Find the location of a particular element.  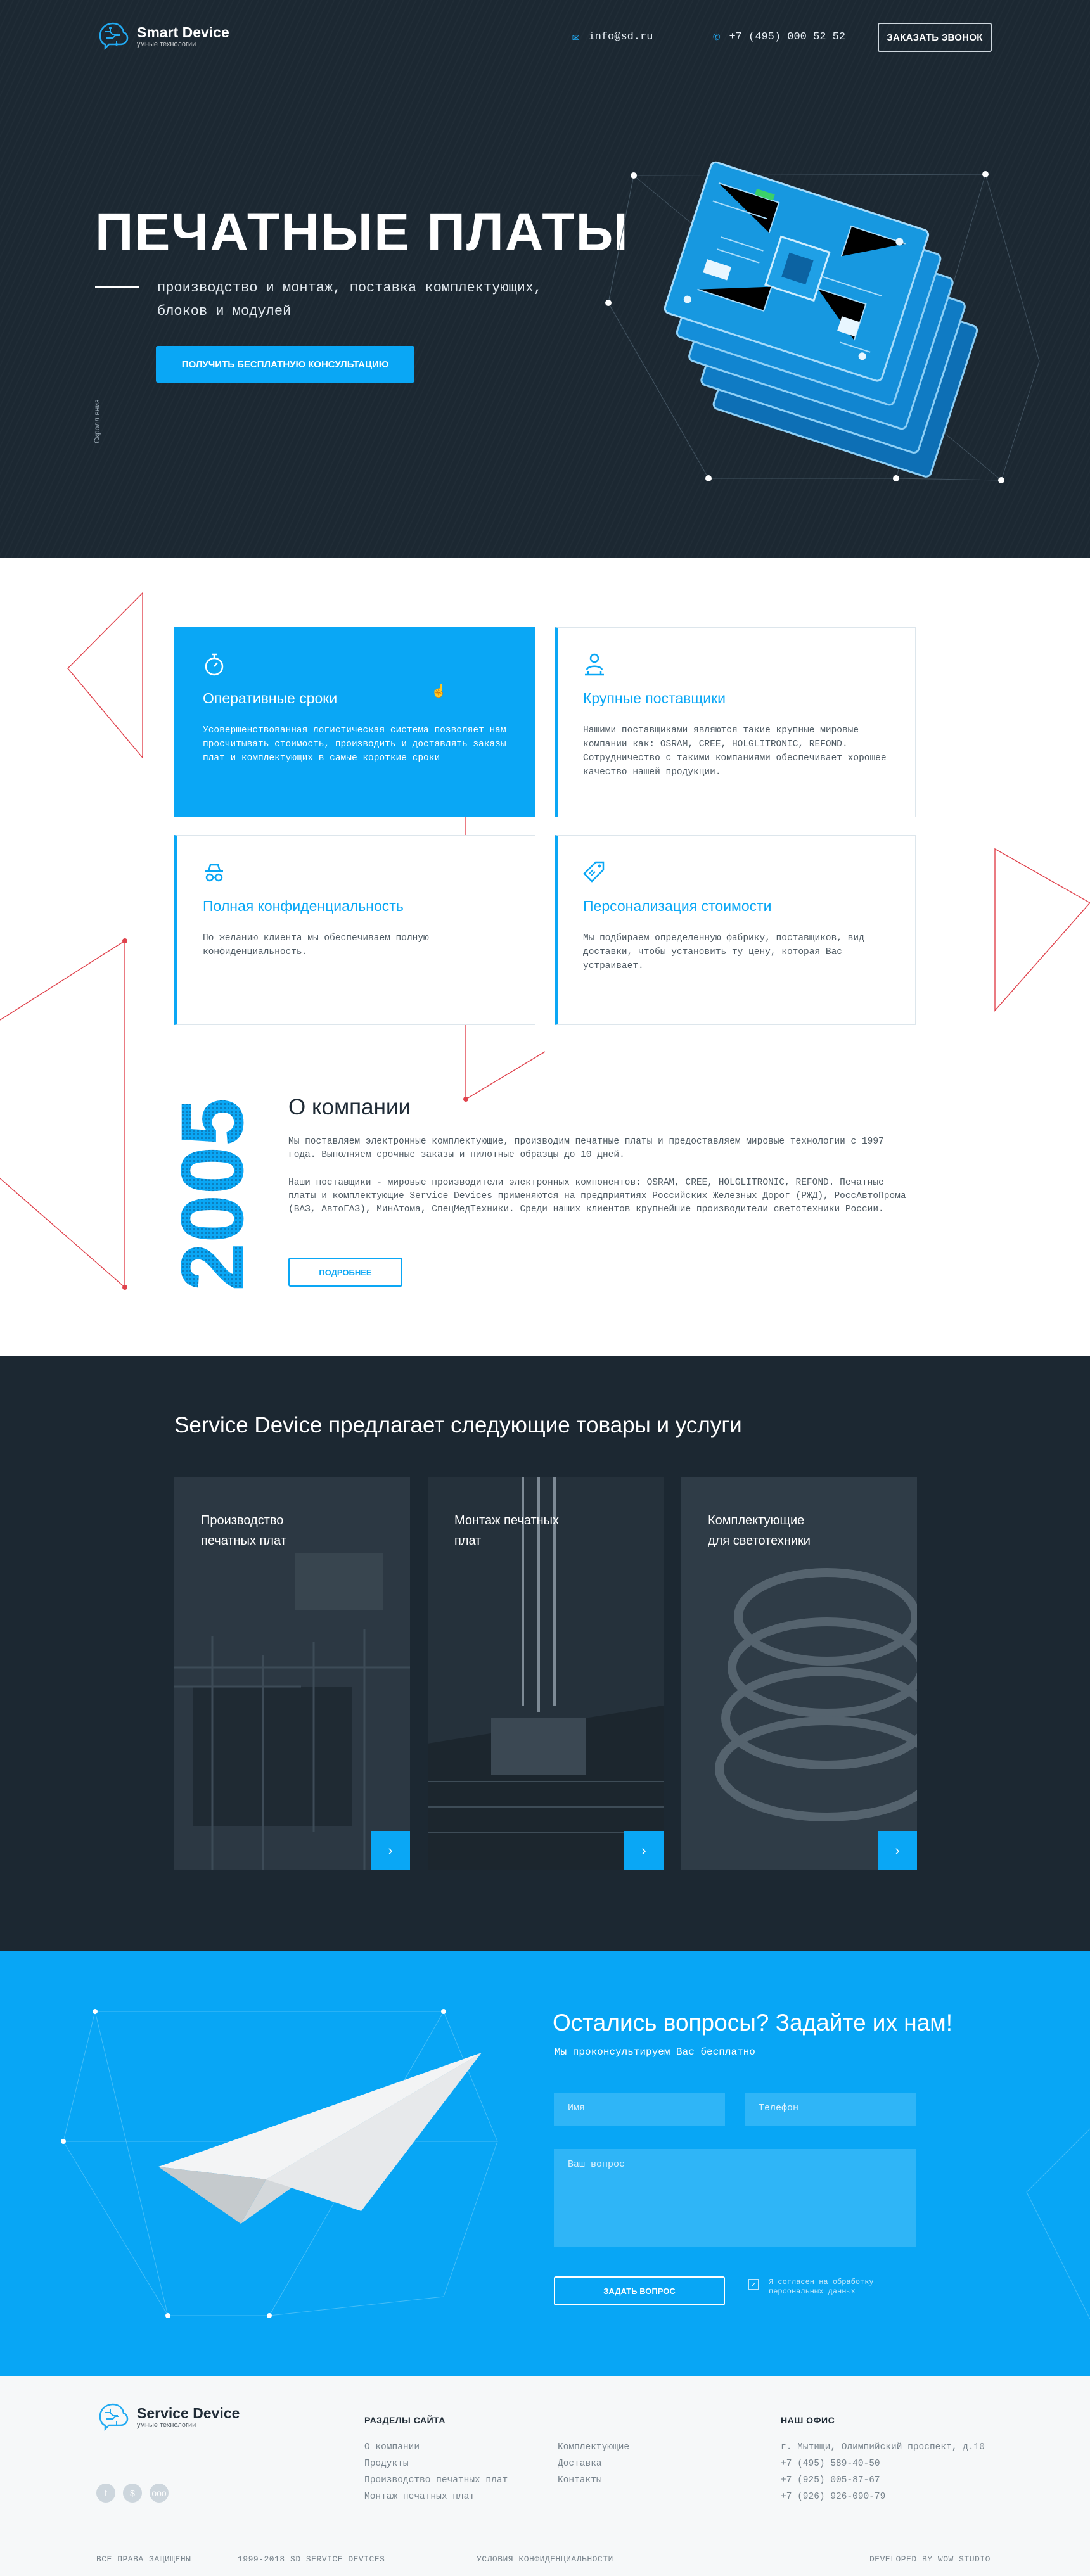

service-label: Производство печатных плат is located at coordinates (243, 1531).